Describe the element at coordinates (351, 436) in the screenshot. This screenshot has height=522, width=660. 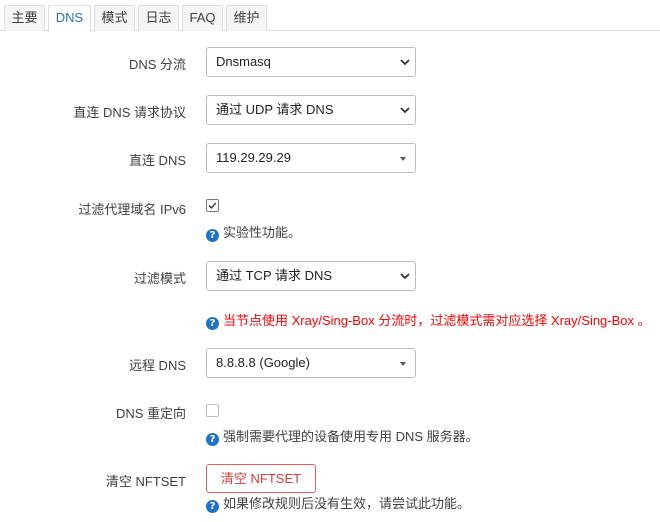
I see `dns-redirect-help-text: 强制需要代理的设备使用专用 DNS 服务器。` at that location.